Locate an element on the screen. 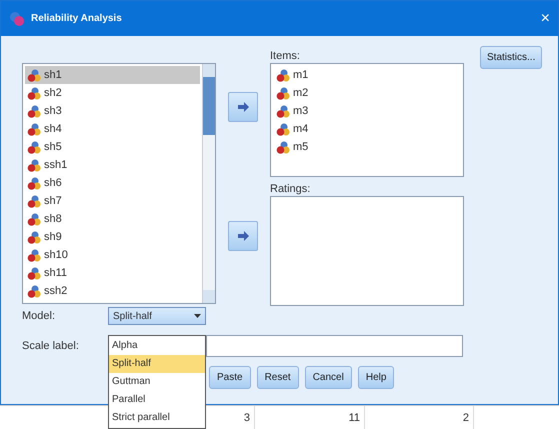 The height and width of the screenshot is (429, 559). dropdown-option: Parallel is located at coordinates (157, 400).